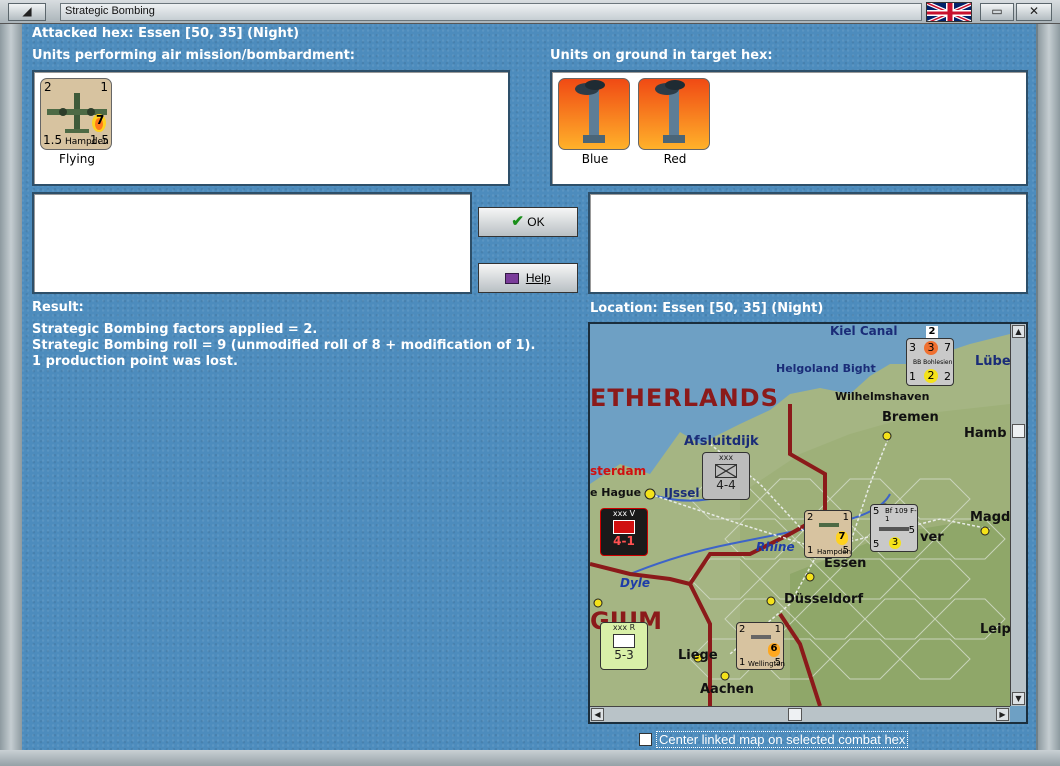 This screenshot has height=766, width=1060. What do you see at coordinates (789, 128) in the screenshot?
I see `defenders-panel: Blue Red` at bounding box center [789, 128].